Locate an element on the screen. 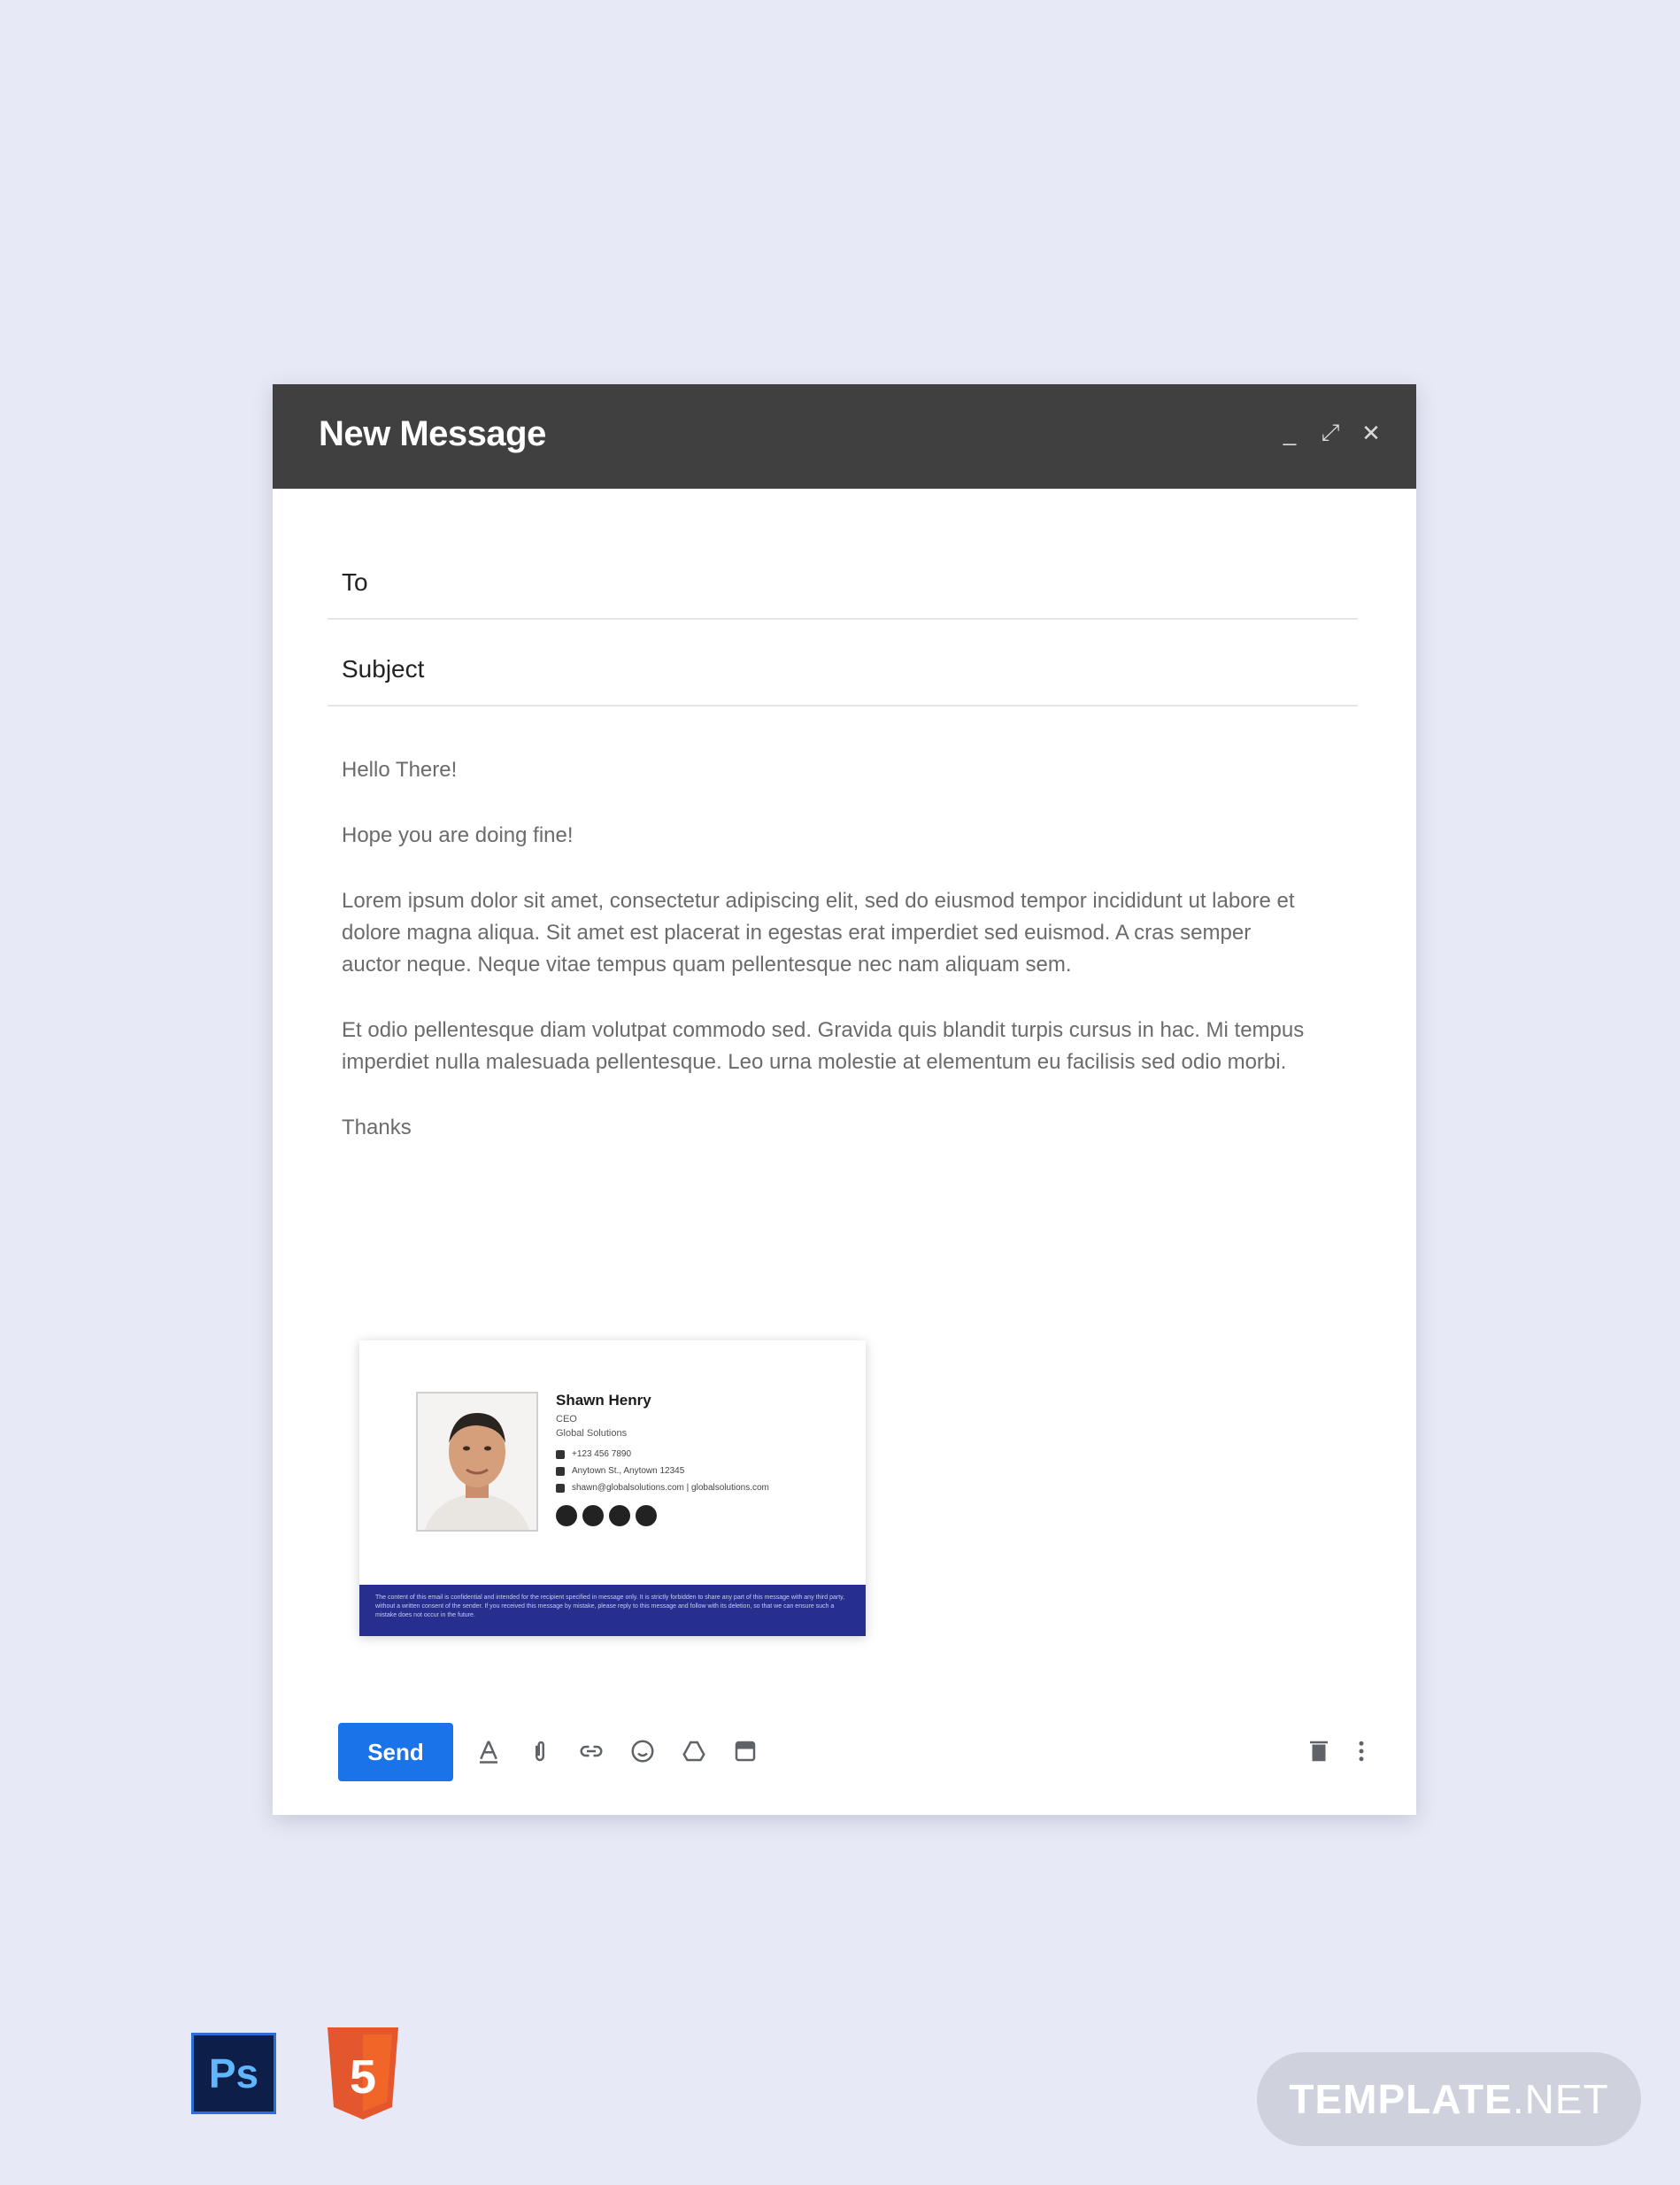 This screenshot has width=1680, height=2185. template-net-suffix: .NET is located at coordinates (1560, 2099).